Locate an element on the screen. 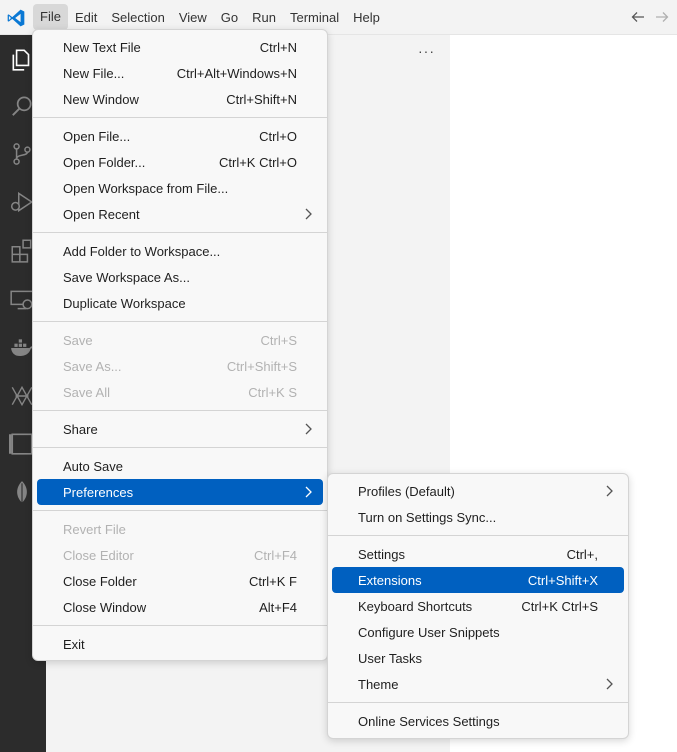  menu-item-label: Exit is located at coordinates (74, 644).